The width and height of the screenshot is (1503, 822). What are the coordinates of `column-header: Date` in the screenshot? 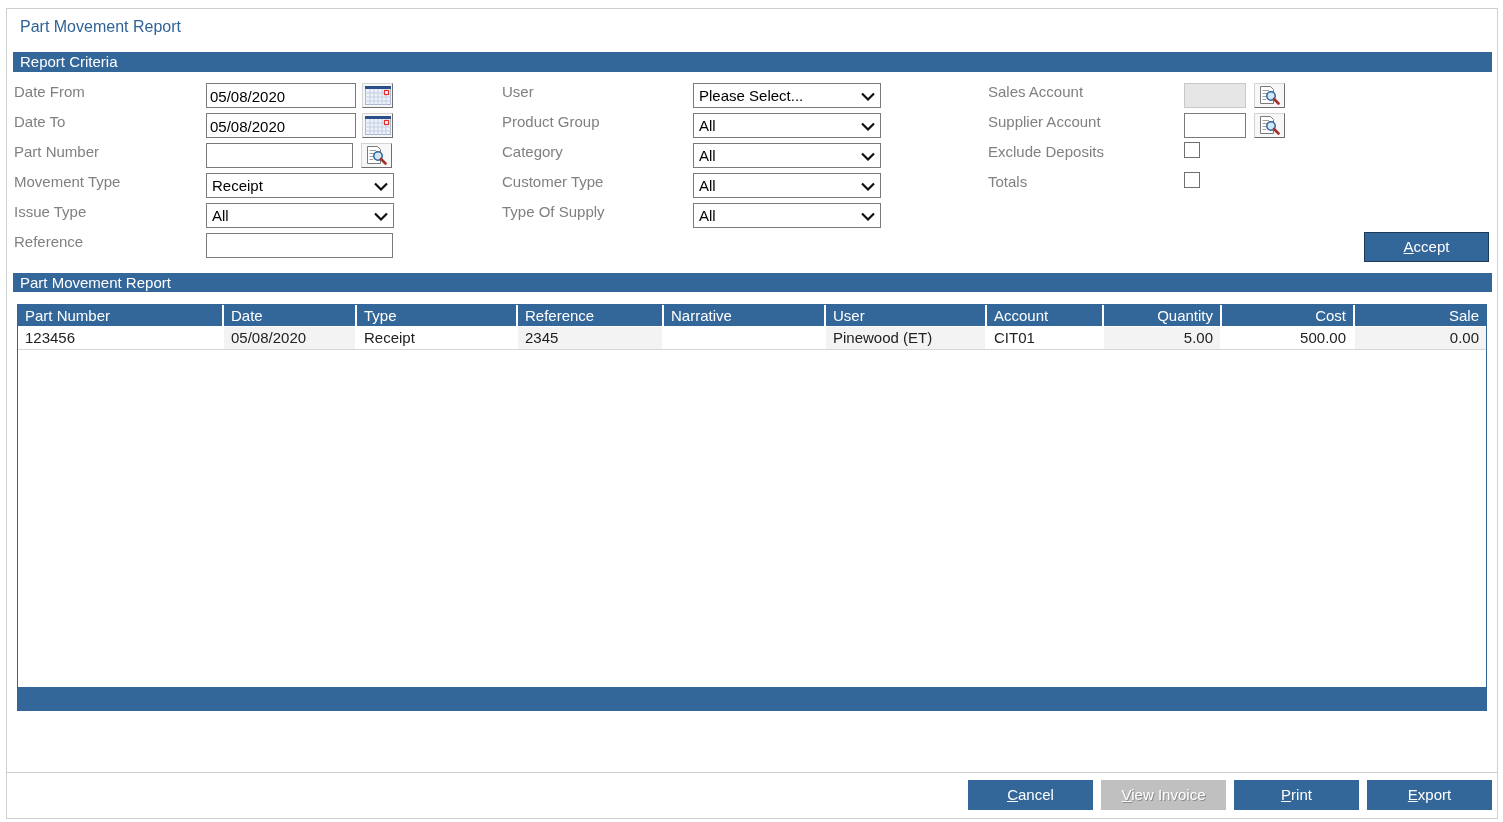 It's located at (289, 315).